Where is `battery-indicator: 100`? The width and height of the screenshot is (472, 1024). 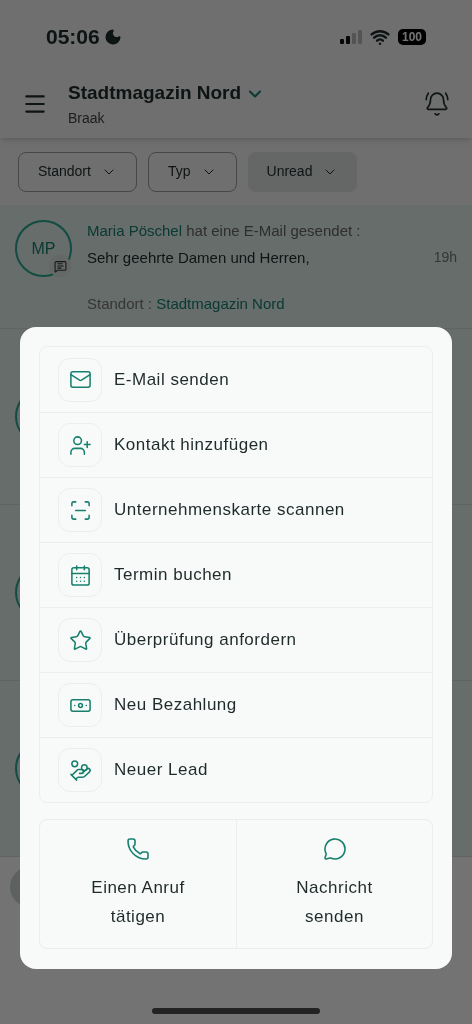
battery-indicator: 100 is located at coordinates (411, 37).